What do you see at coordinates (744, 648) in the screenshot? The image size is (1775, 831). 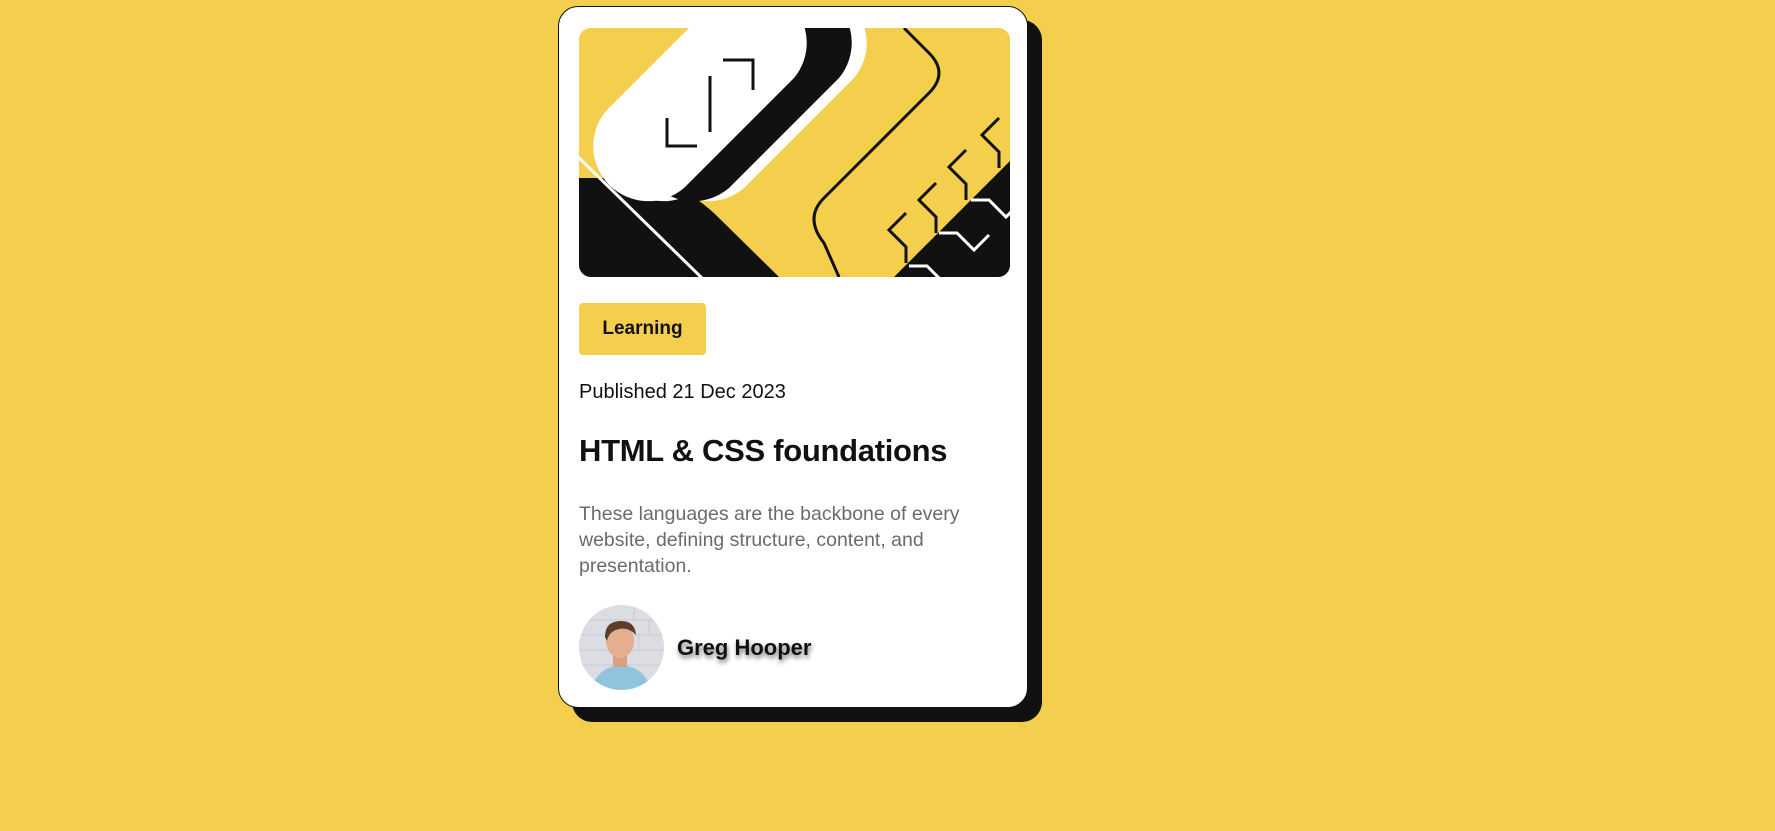 I see `author-name: Greg Hooper` at bounding box center [744, 648].